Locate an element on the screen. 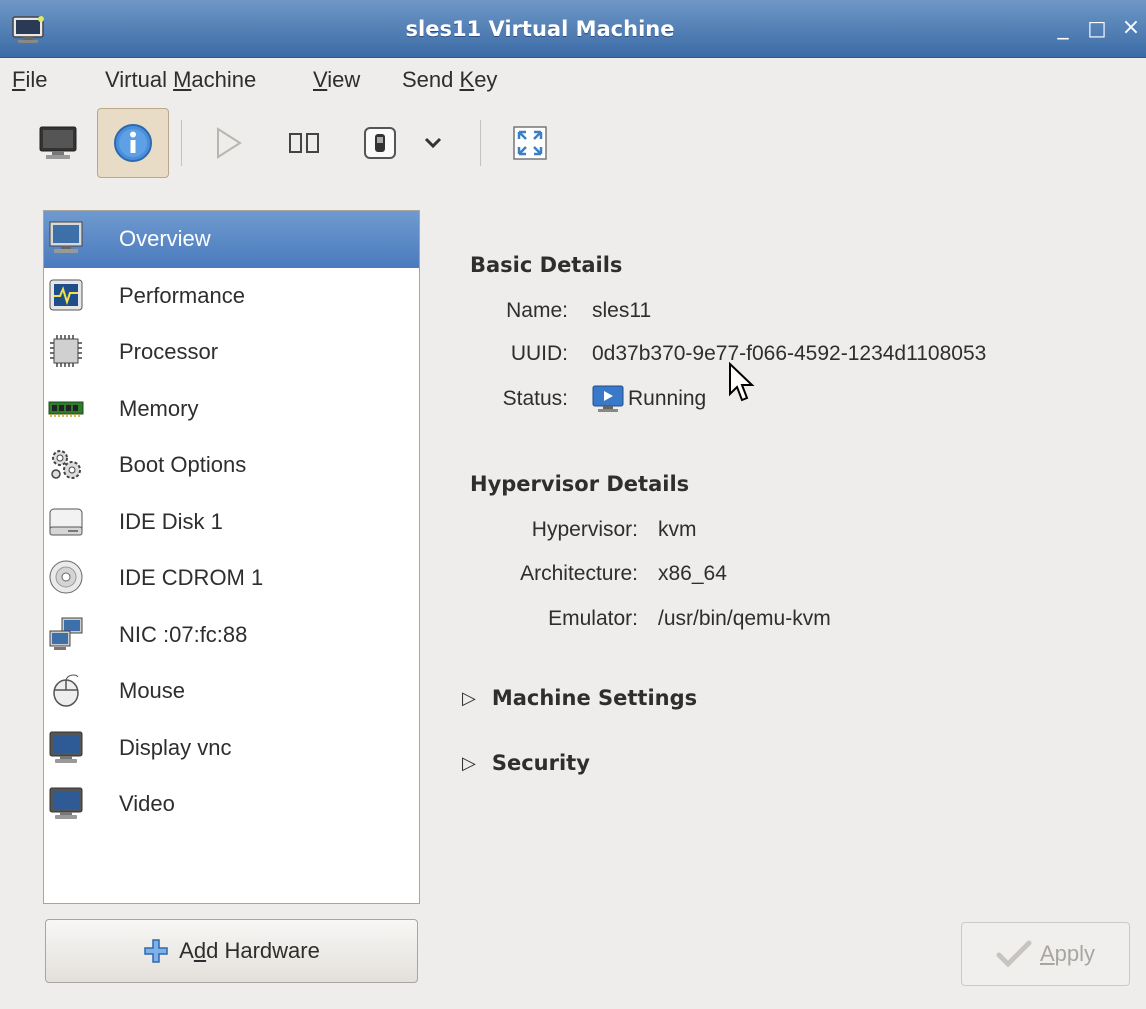 This screenshot has height=1009, width=1146. display-icon is located at coordinates (66, 747).